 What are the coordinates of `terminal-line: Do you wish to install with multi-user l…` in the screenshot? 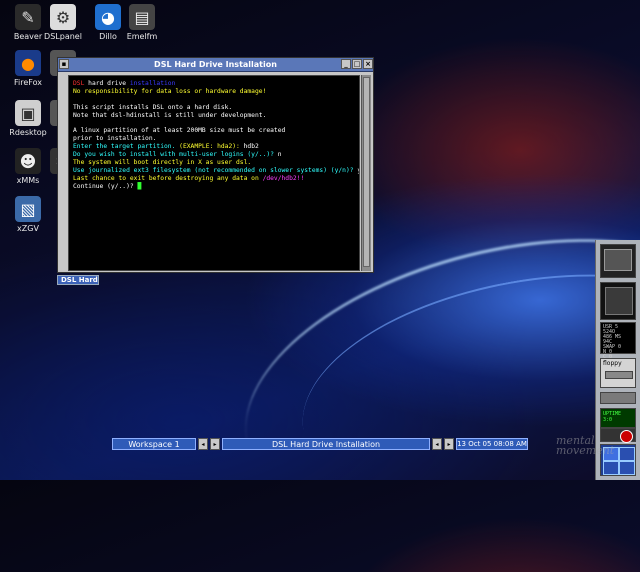 It's located at (215, 155).